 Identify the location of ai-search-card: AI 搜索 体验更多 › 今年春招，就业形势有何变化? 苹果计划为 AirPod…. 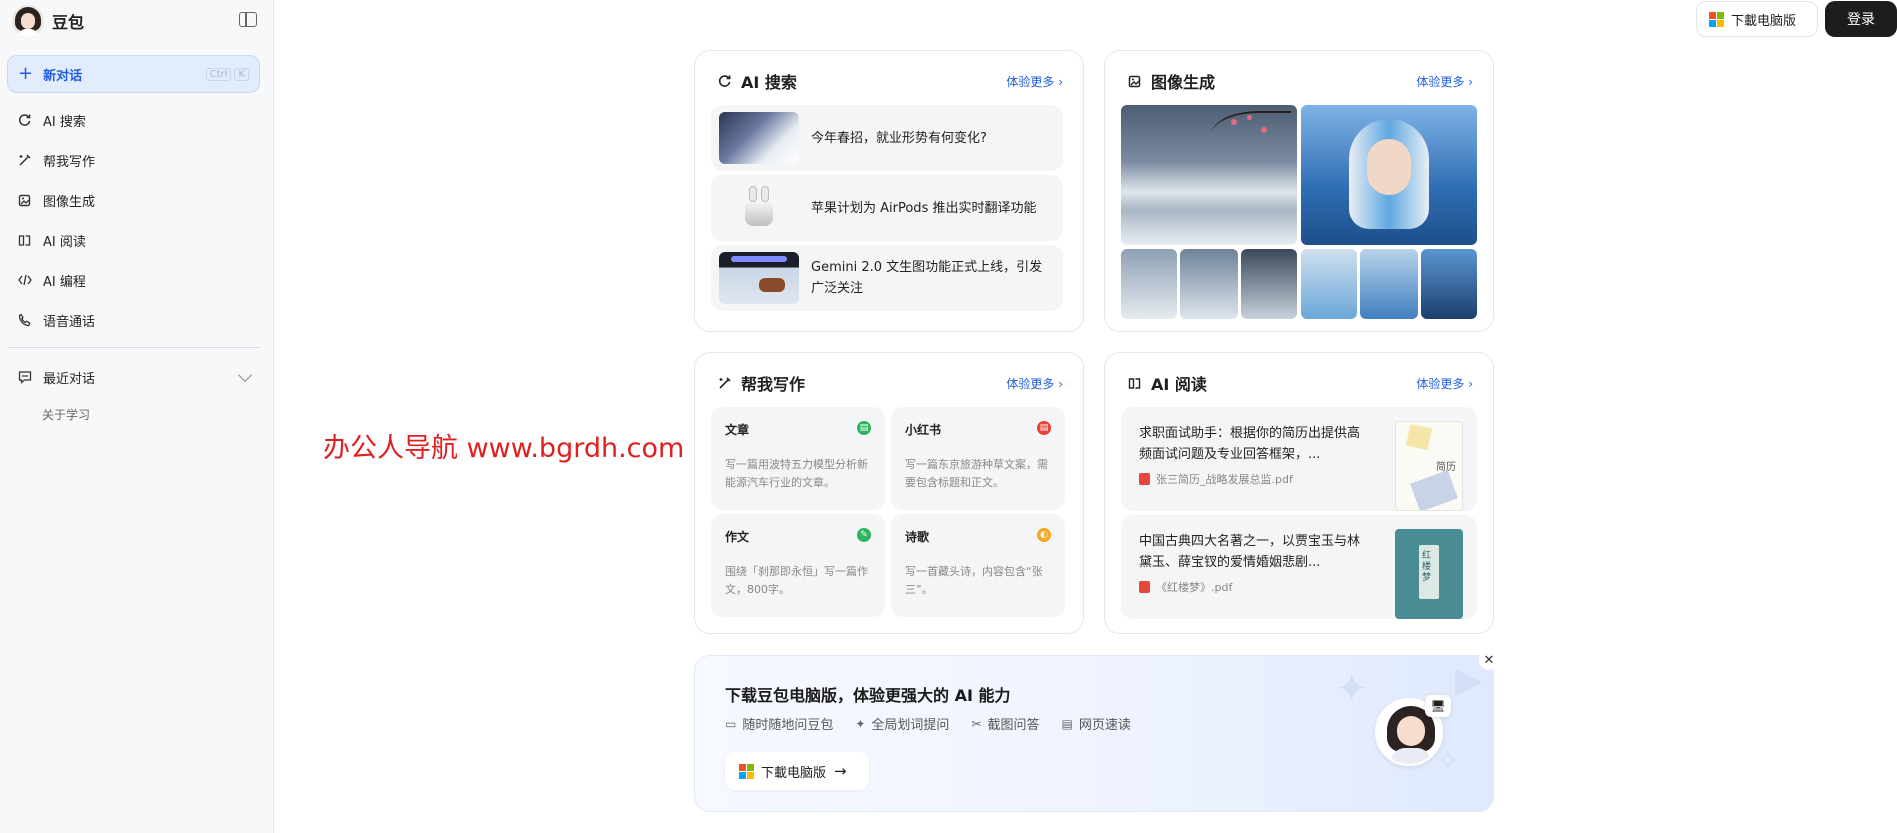
(889, 191).